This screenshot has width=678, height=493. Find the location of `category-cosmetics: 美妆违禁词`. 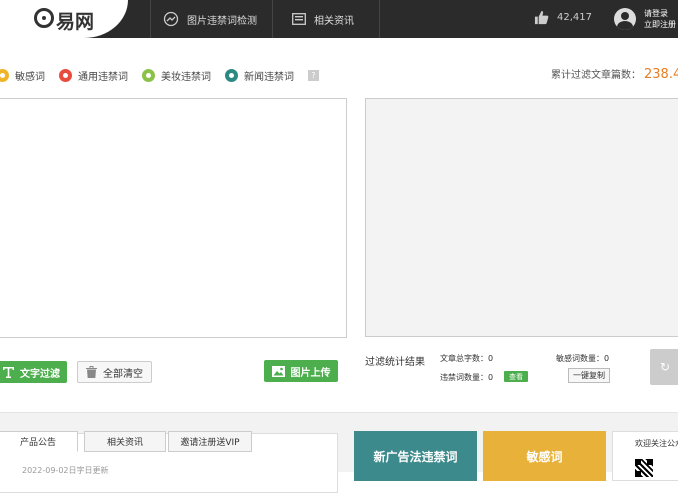

category-cosmetics: 美妆违禁词 is located at coordinates (176, 75).